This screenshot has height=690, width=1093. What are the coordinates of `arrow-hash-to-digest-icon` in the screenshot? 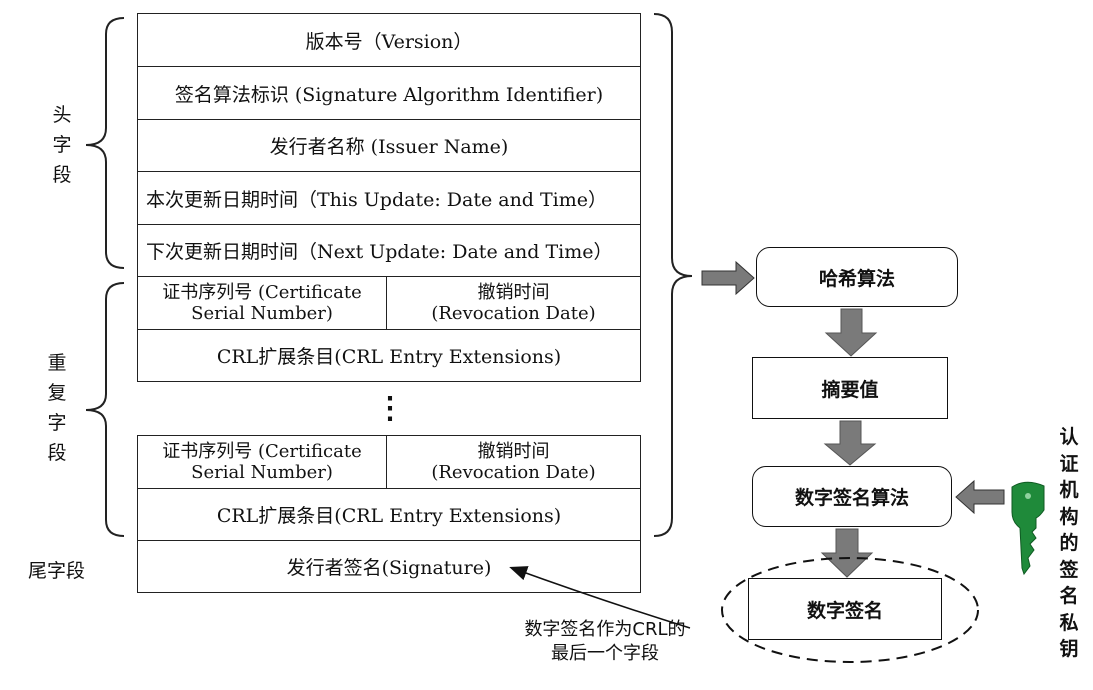 It's located at (851, 332).